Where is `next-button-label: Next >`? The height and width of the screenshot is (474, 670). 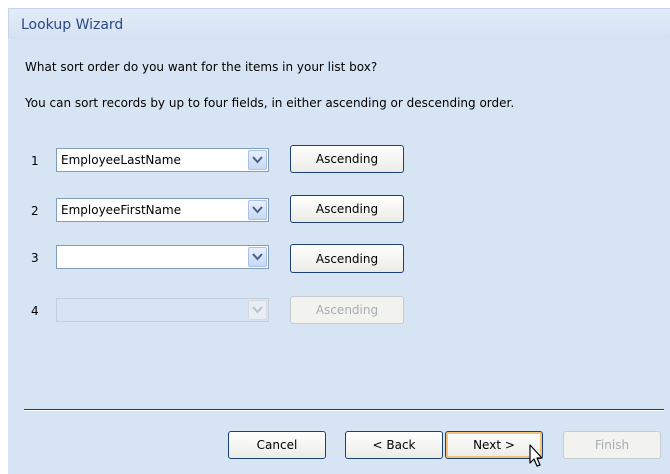
next-button-label: Next > is located at coordinates (494, 445).